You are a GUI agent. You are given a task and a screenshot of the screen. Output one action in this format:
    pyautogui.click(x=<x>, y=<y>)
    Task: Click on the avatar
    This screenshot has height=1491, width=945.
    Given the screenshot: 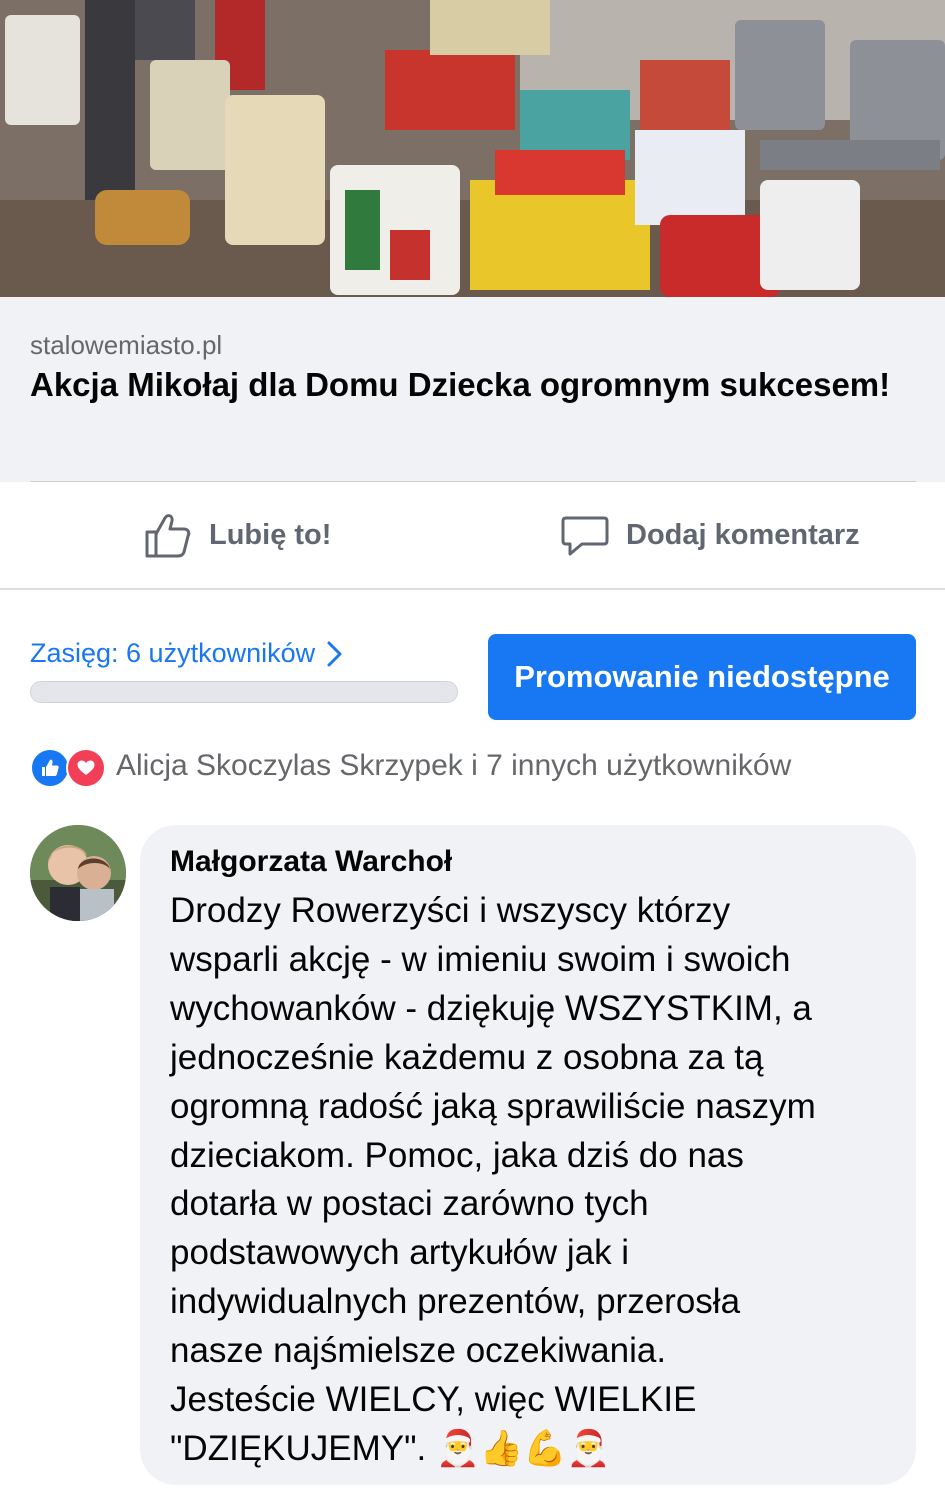 What is the action you would take?
    pyautogui.click(x=78, y=873)
    